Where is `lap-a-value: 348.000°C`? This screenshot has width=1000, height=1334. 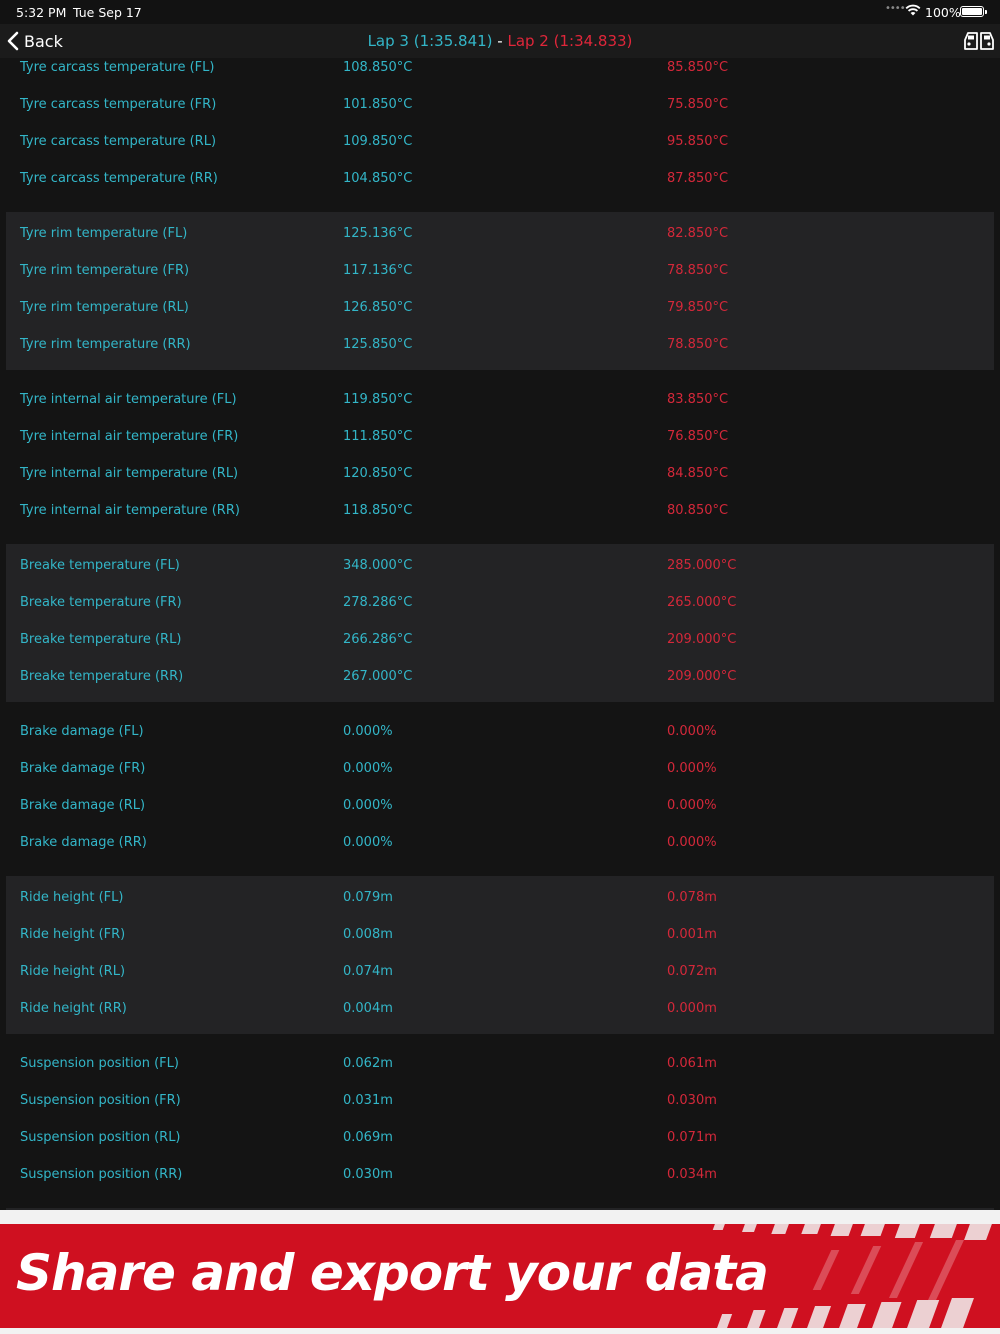
lap-a-value: 348.000°C is located at coordinates (378, 565).